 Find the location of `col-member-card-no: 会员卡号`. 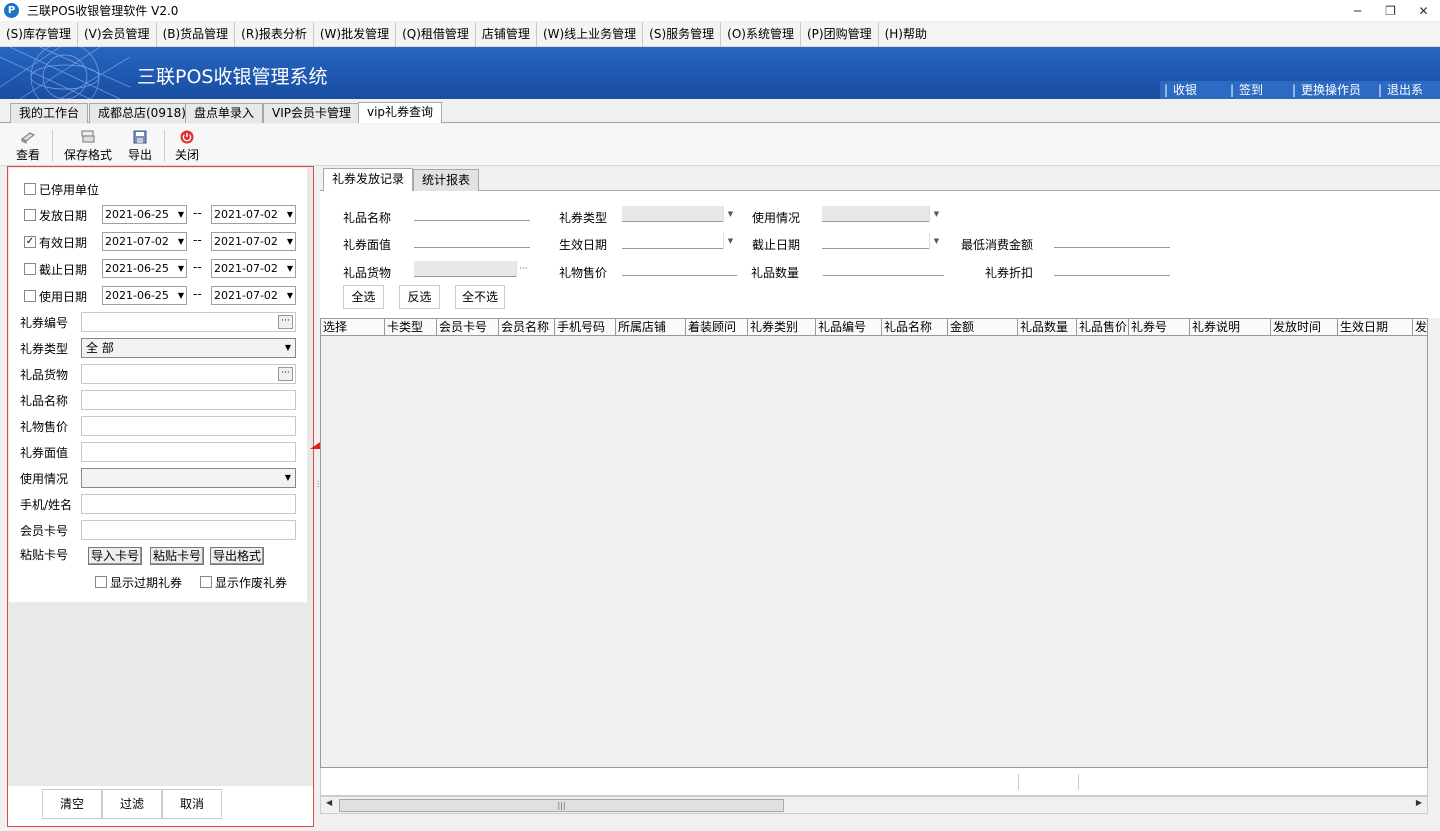

col-member-card-no: 会员卡号 is located at coordinates (468, 327).